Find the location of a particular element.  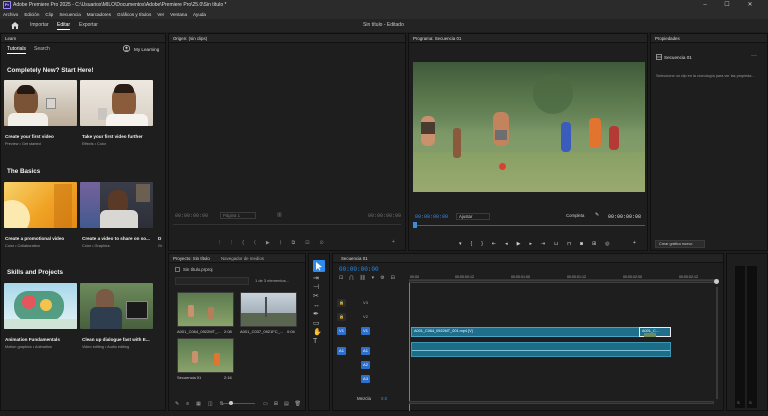

lock-icon: 🔒 is located at coordinates (341, 303).